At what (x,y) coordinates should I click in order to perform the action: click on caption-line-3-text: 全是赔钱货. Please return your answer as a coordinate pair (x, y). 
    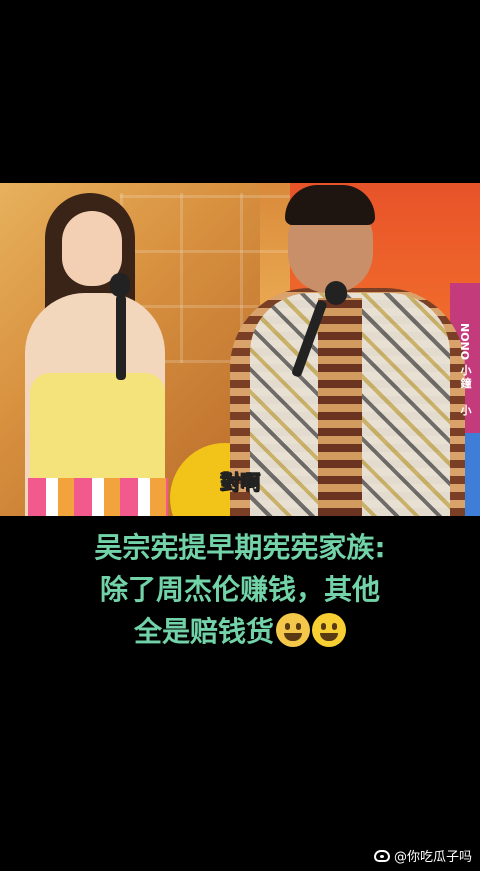
    Looking at the image, I should click on (203, 631).